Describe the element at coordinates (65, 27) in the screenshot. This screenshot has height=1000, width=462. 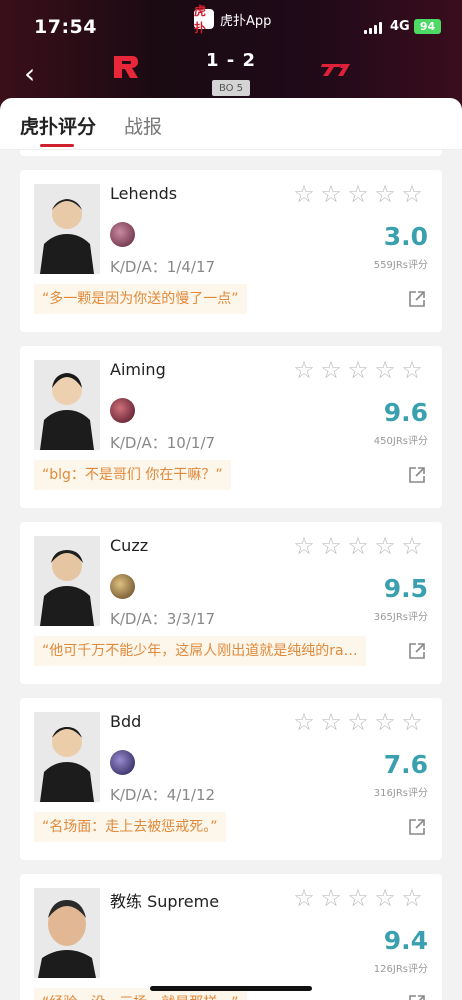
I see `status-time: 17:54` at that location.